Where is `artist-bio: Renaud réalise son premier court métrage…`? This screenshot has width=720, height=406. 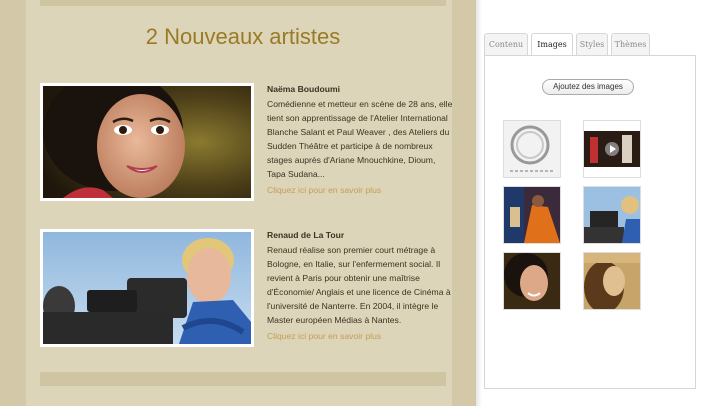
artist-bio: Renaud réalise son premier court métrage… is located at coordinates (359, 285).